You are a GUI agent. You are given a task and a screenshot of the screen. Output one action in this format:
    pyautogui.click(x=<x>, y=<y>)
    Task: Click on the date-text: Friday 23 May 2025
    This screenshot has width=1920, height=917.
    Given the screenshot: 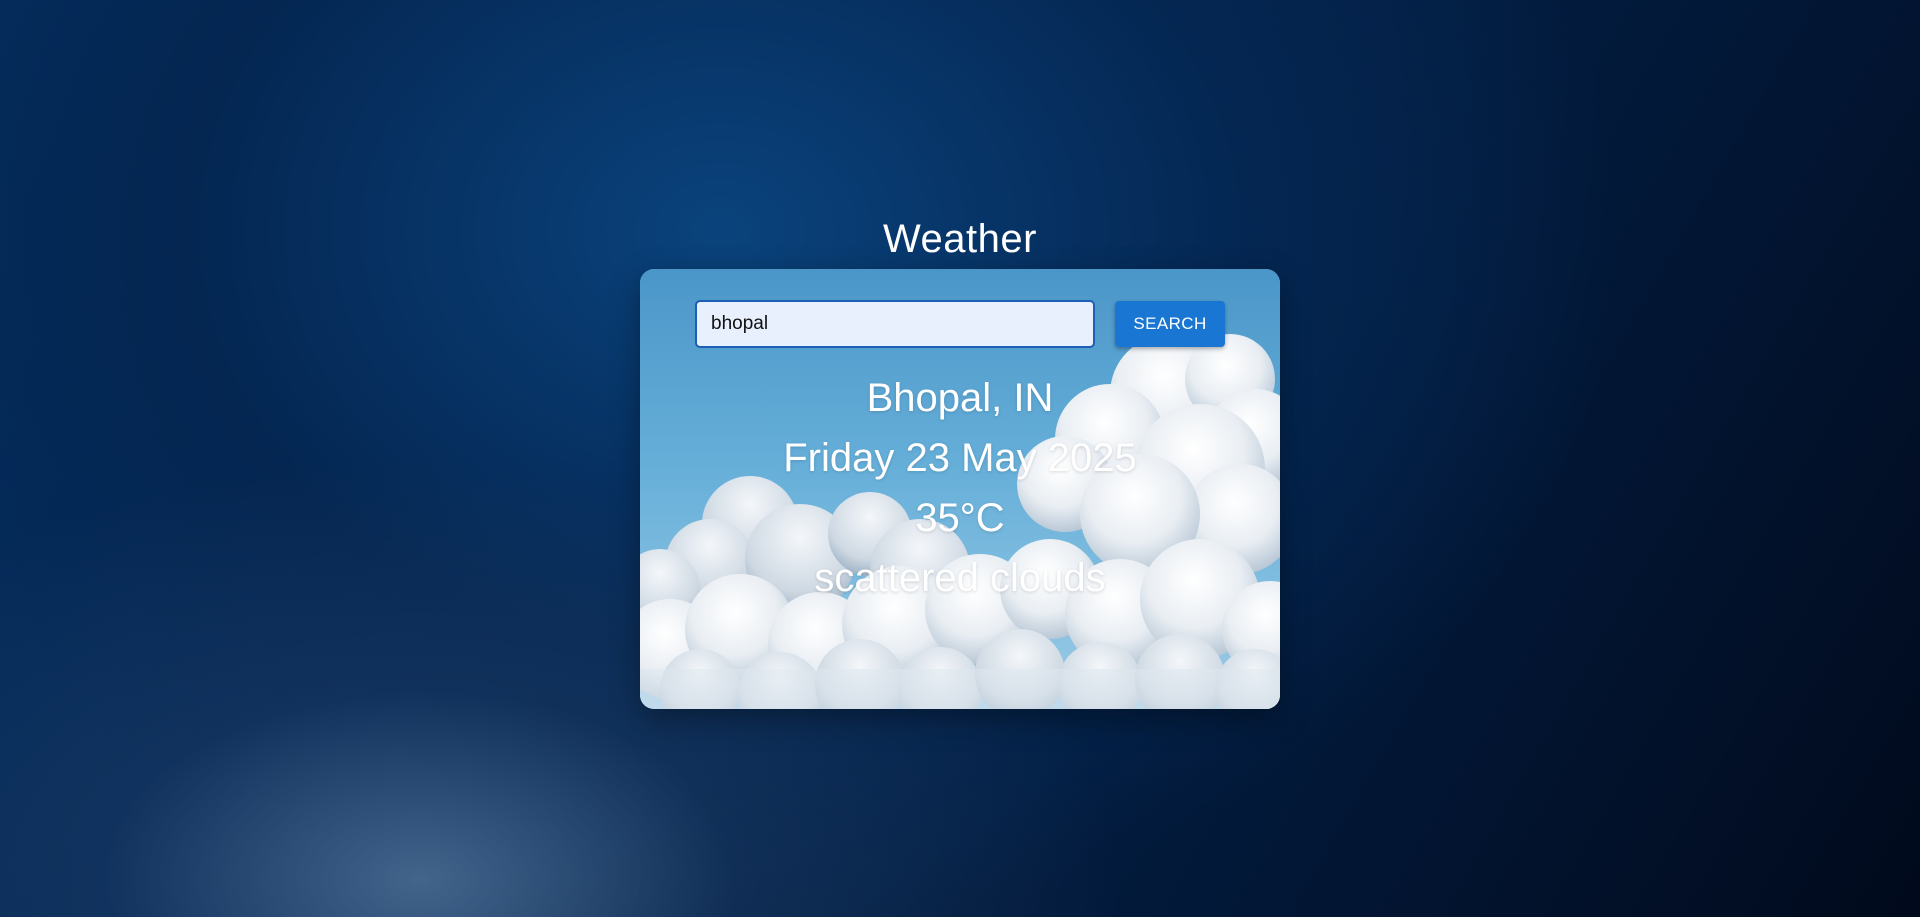 What is the action you would take?
    pyautogui.click(x=960, y=458)
    